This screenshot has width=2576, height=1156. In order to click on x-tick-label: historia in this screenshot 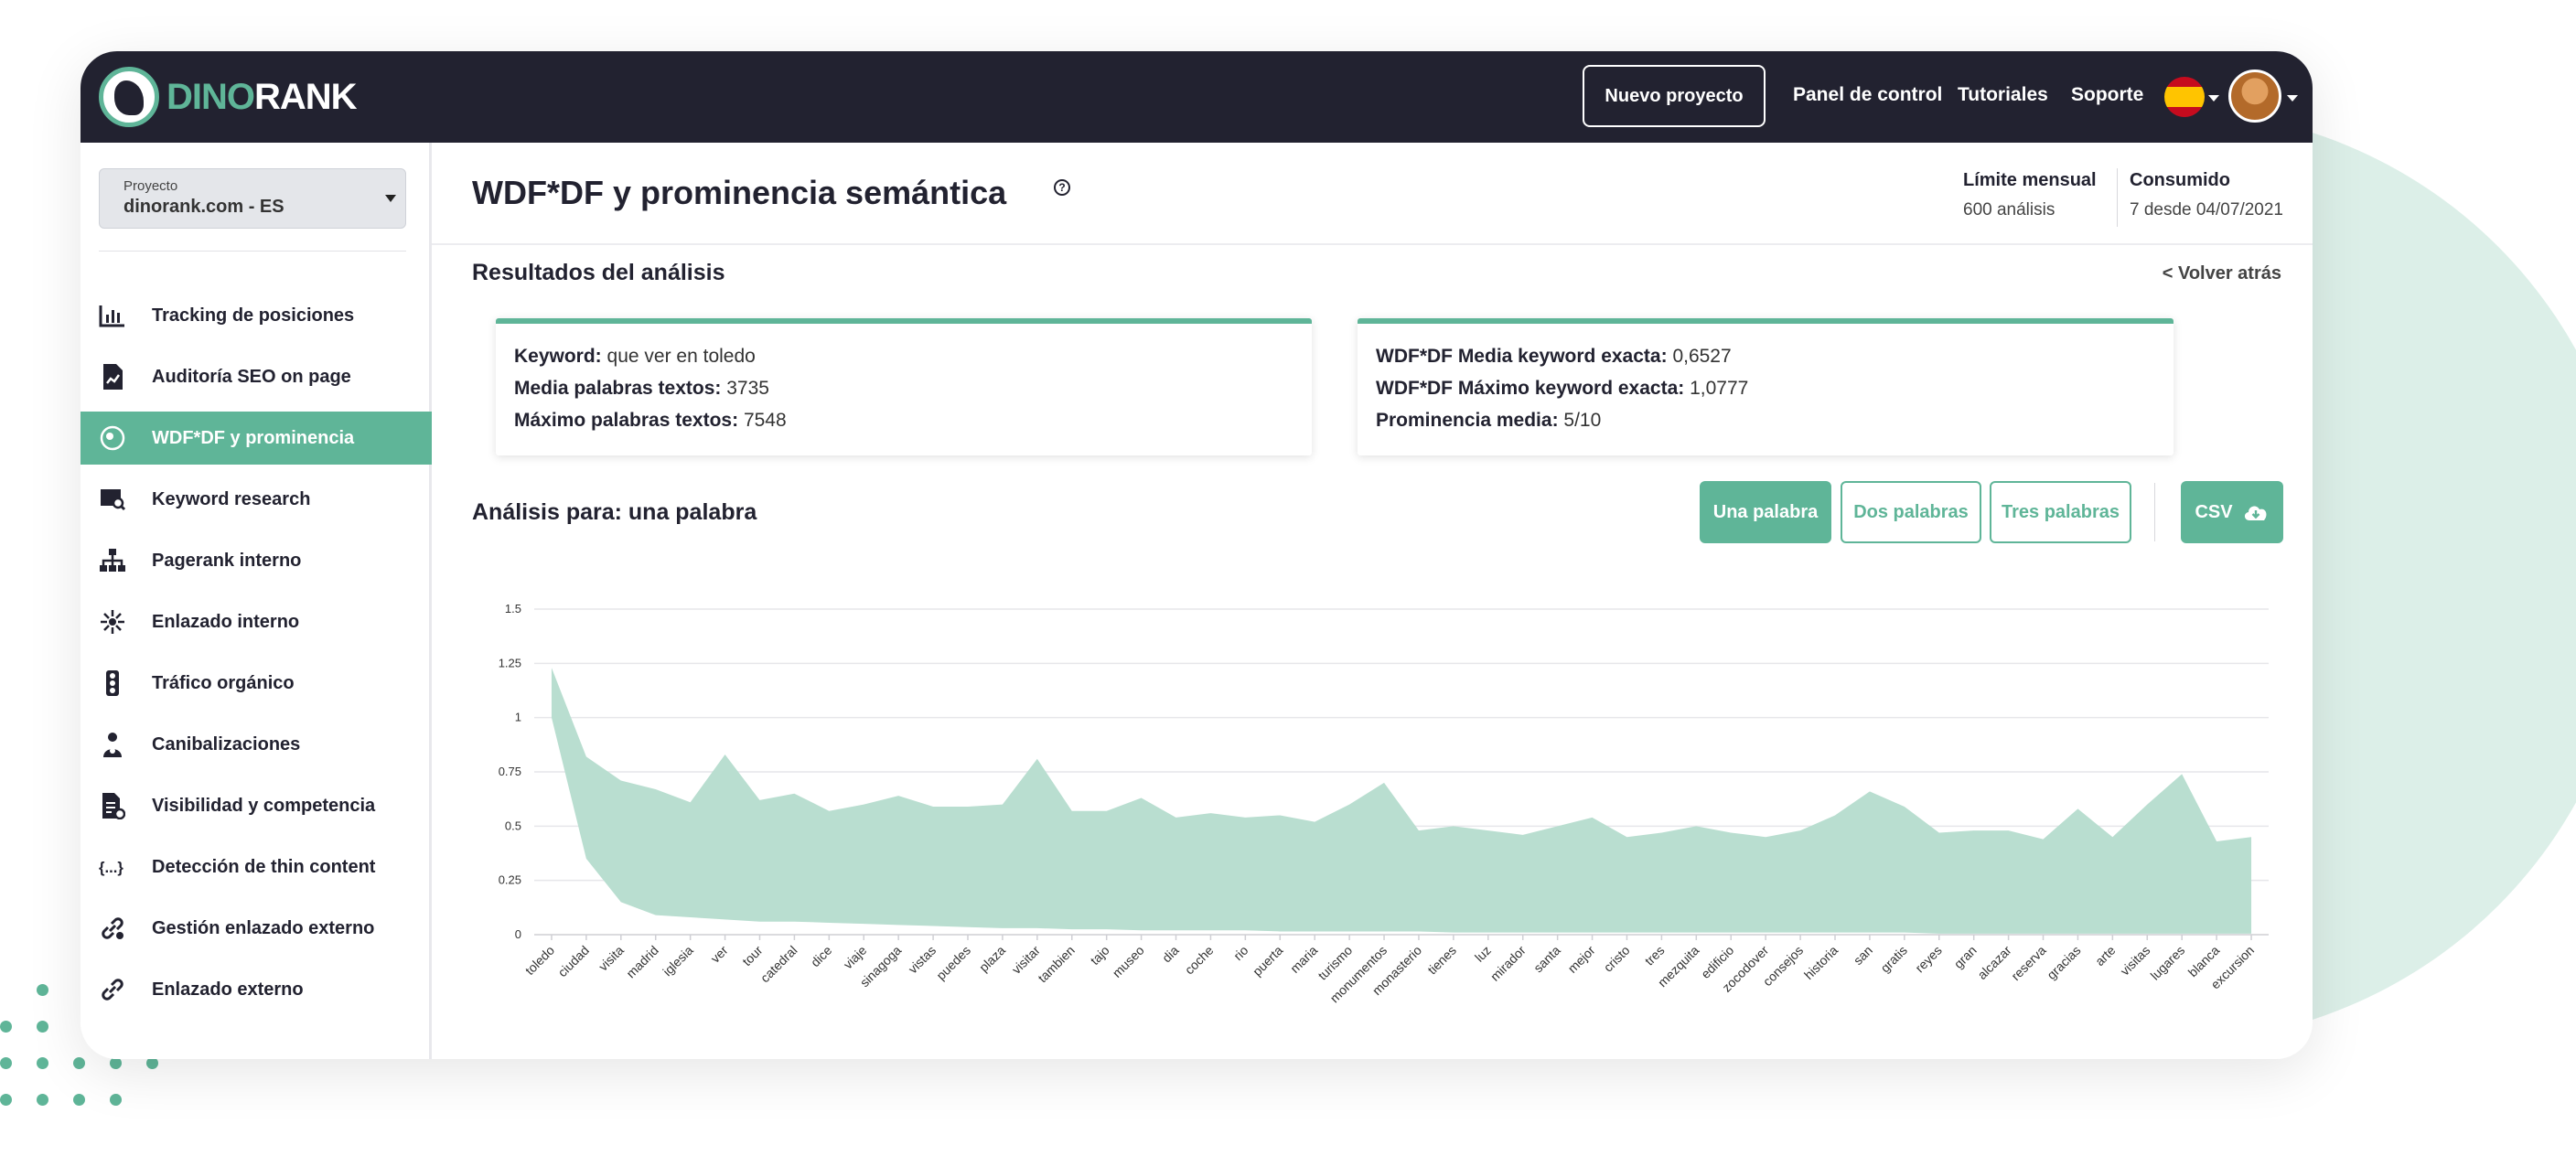, I will do `click(1821, 963)`.